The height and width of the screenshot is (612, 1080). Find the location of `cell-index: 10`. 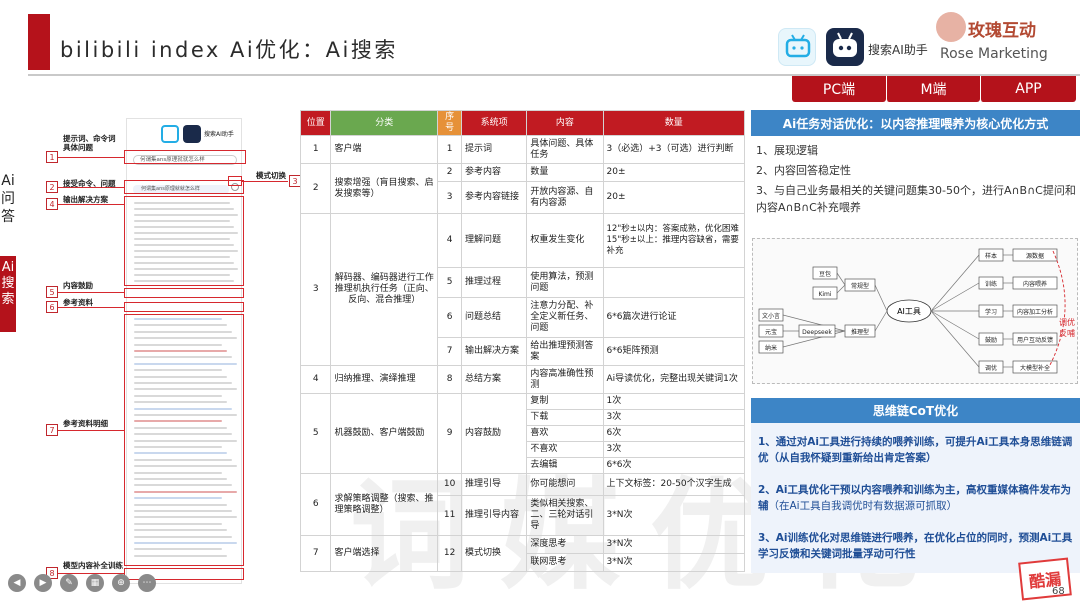

cell-index: 10 is located at coordinates (450, 484).